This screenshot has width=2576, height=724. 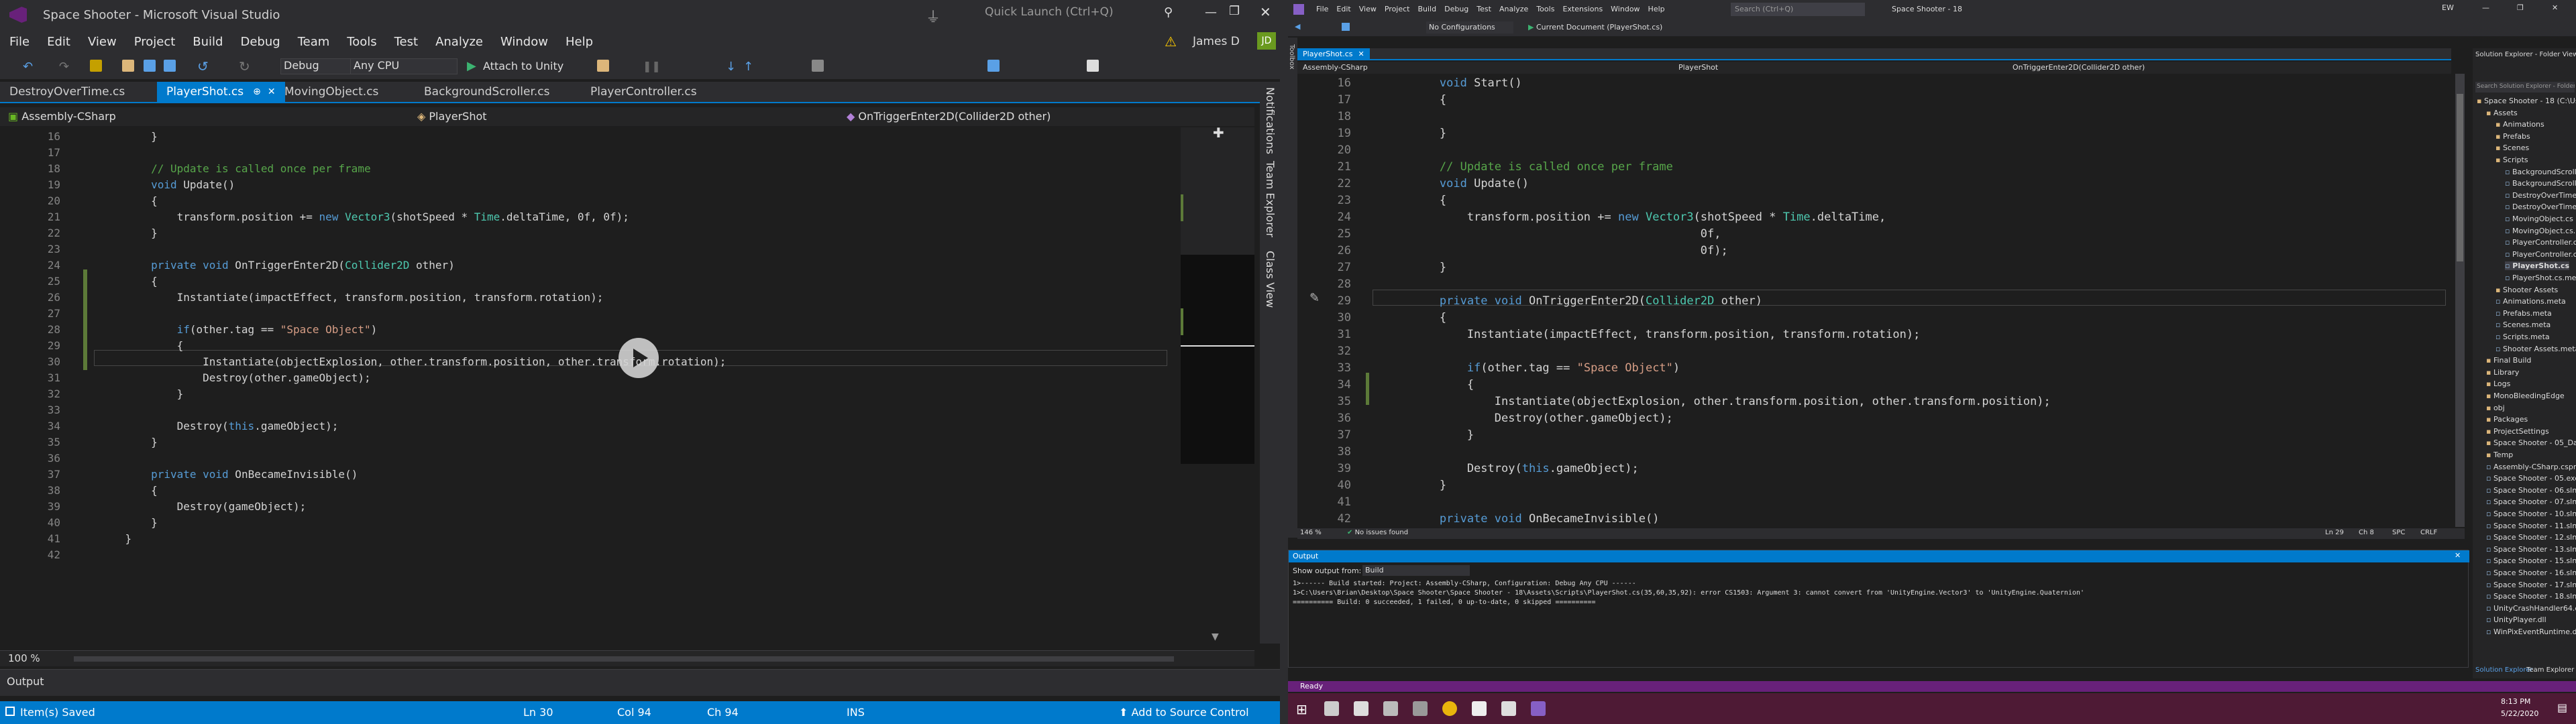 What do you see at coordinates (1270, 121) in the screenshot?
I see `side-tab-notifications: Notifications` at bounding box center [1270, 121].